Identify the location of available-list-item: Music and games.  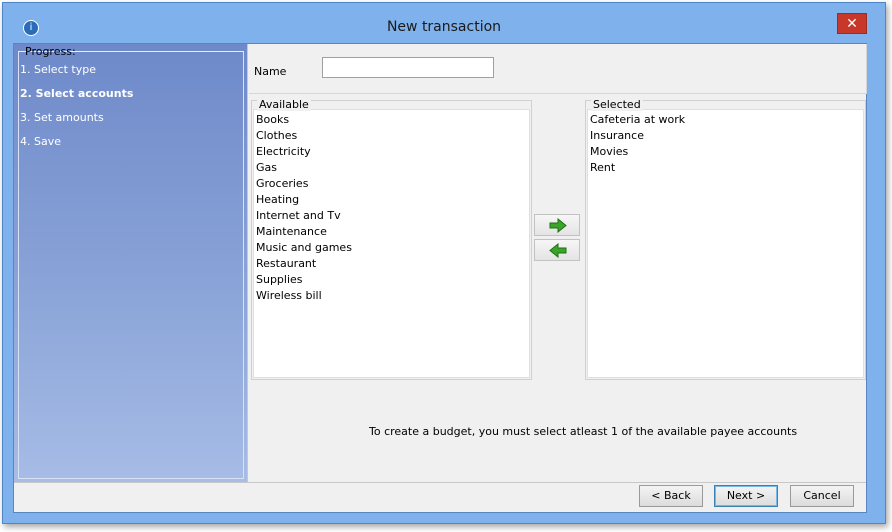
(391, 248).